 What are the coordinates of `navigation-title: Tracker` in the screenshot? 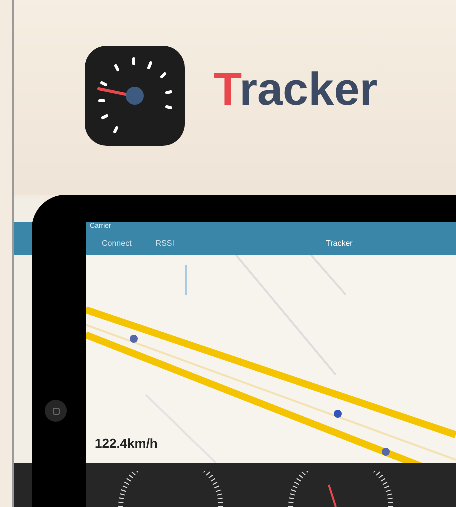 It's located at (339, 244).